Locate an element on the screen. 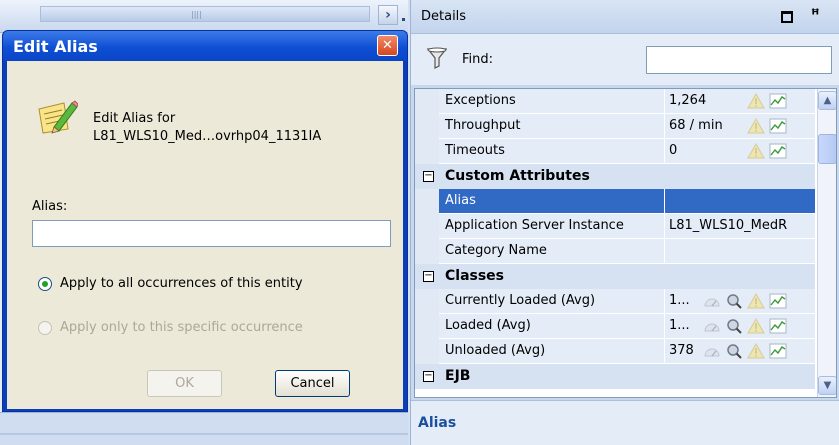 The image size is (839, 445). dialog-title-bar: Edit Alias ✕ is located at coordinates (205, 46).